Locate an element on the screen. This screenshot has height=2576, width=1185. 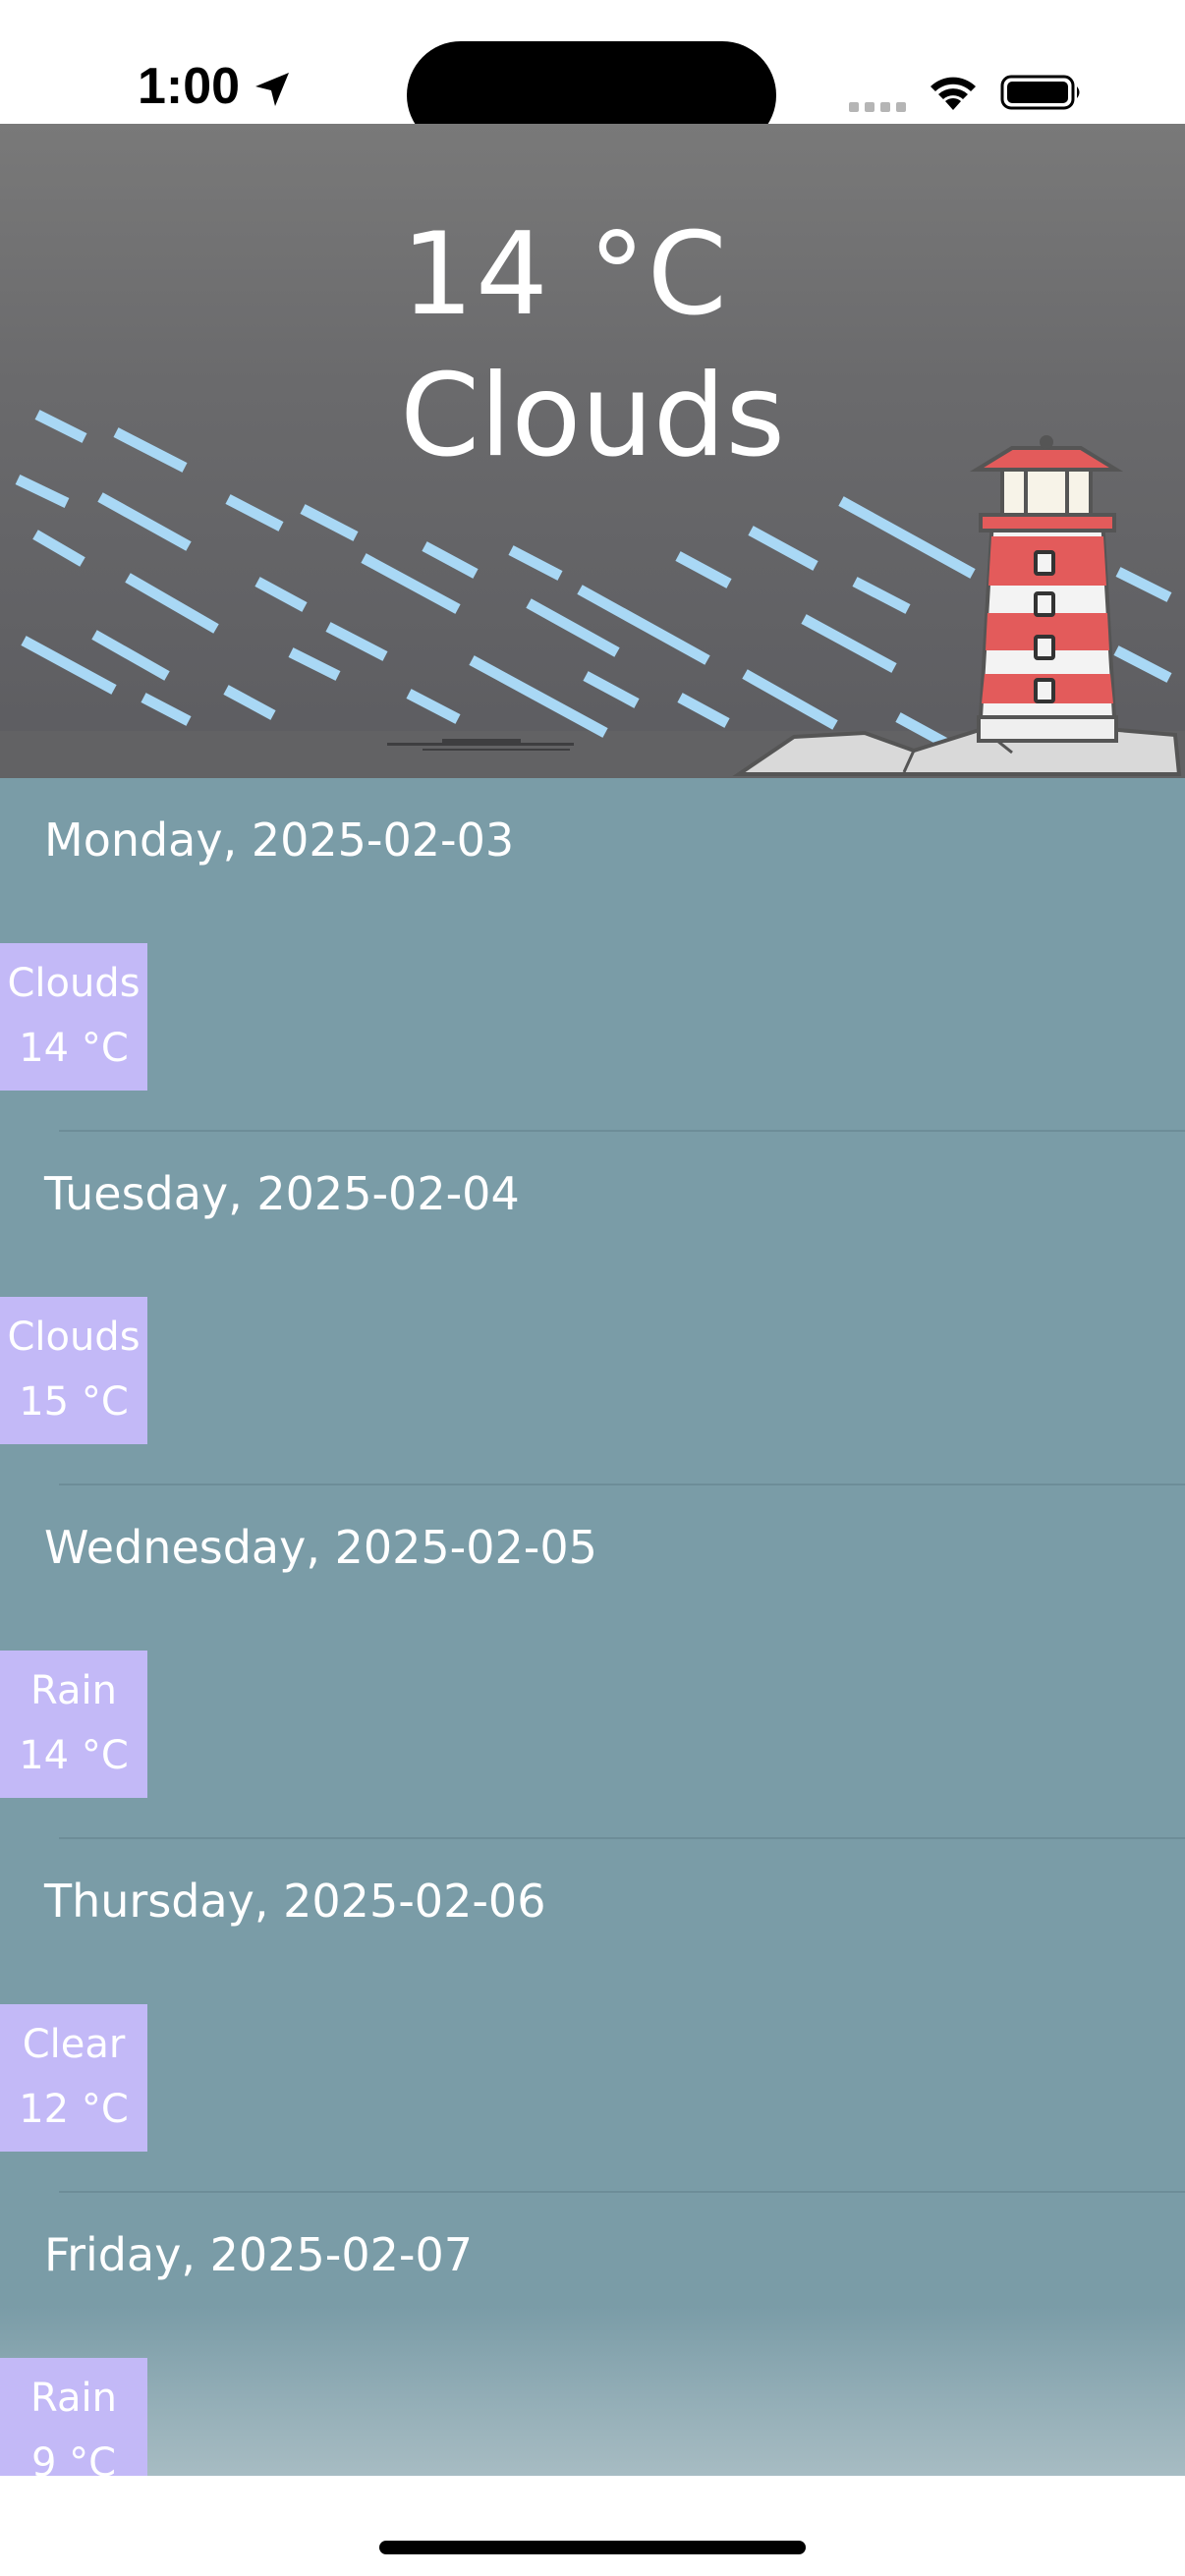
current-temperature: 14 °C is located at coordinates (592, 275).